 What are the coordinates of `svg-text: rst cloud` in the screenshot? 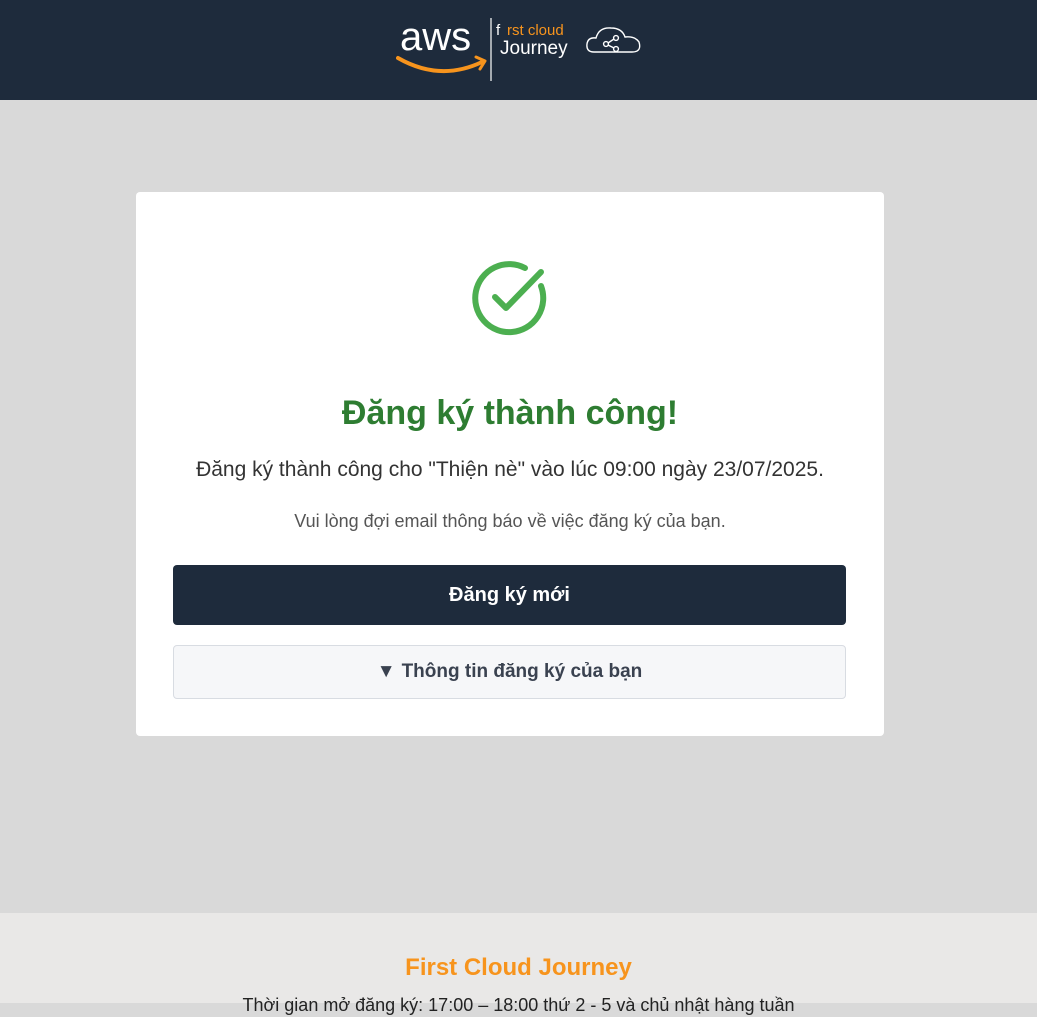 It's located at (535, 30).